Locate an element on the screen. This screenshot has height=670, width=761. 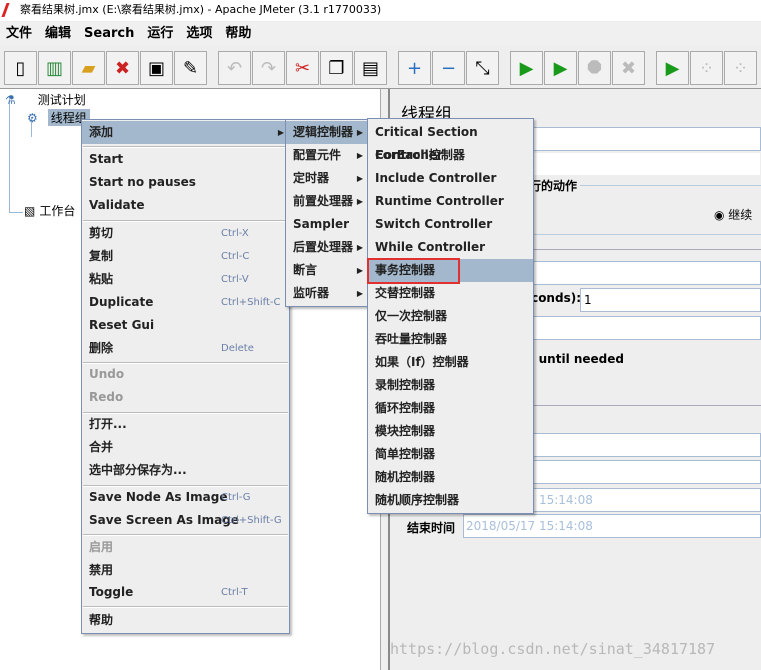
workbench-icon: ▧ is located at coordinates (30, 210).